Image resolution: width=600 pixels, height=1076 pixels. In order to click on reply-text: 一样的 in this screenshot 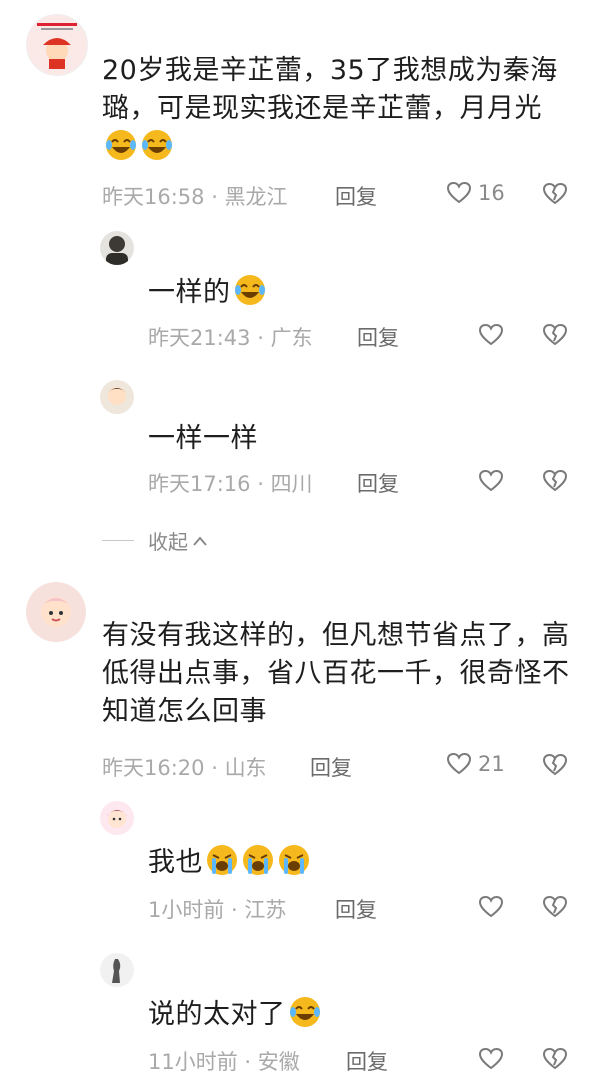, I will do `click(207, 295)`.